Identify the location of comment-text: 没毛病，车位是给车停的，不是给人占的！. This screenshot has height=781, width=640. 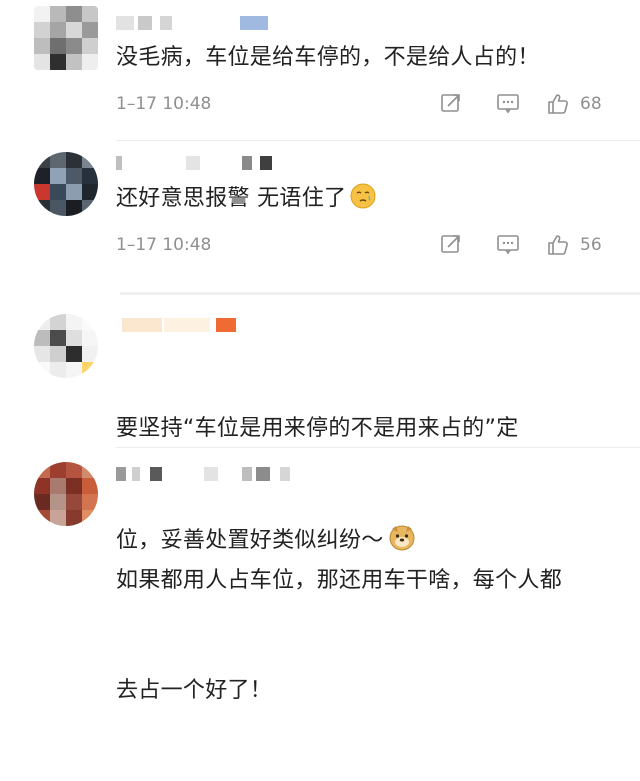
(328, 57).